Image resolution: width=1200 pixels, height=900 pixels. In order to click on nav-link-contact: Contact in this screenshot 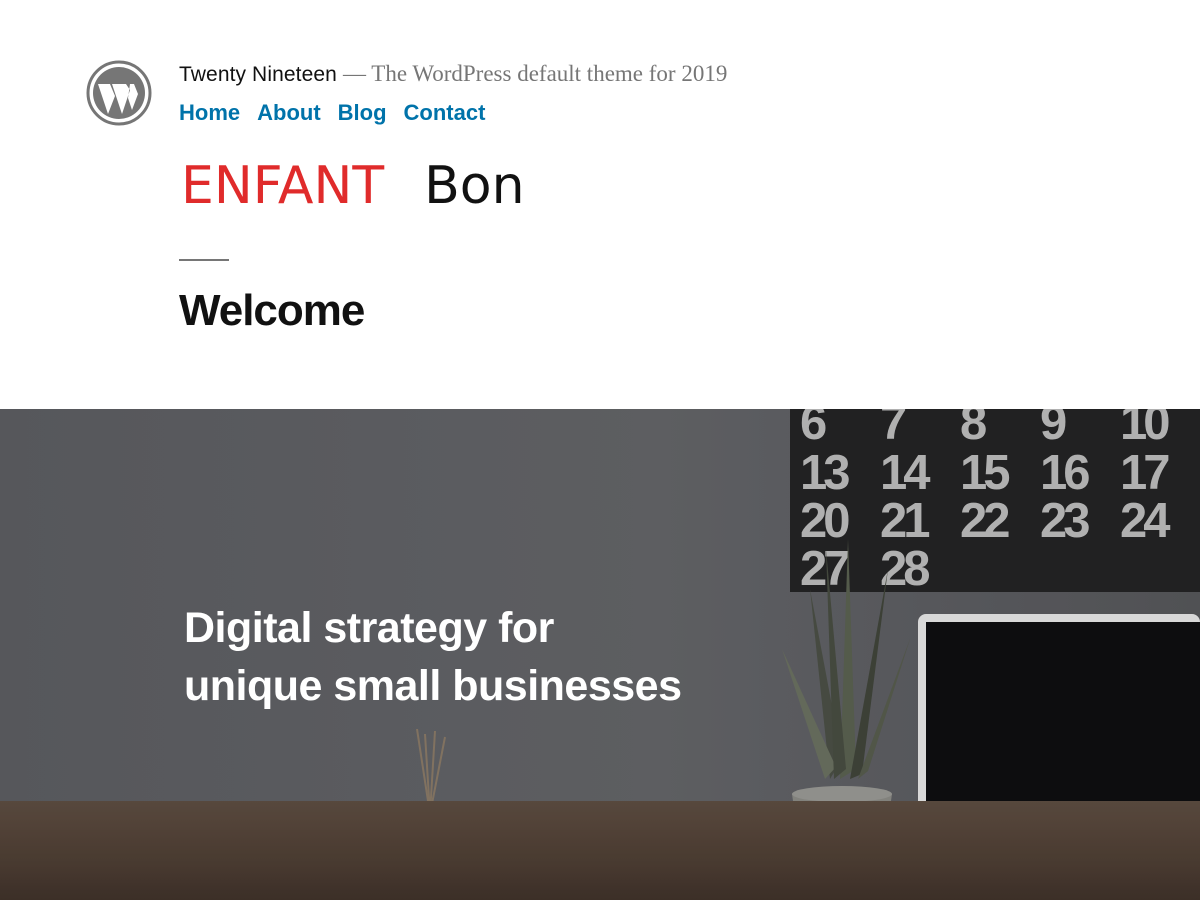, I will do `click(445, 113)`.